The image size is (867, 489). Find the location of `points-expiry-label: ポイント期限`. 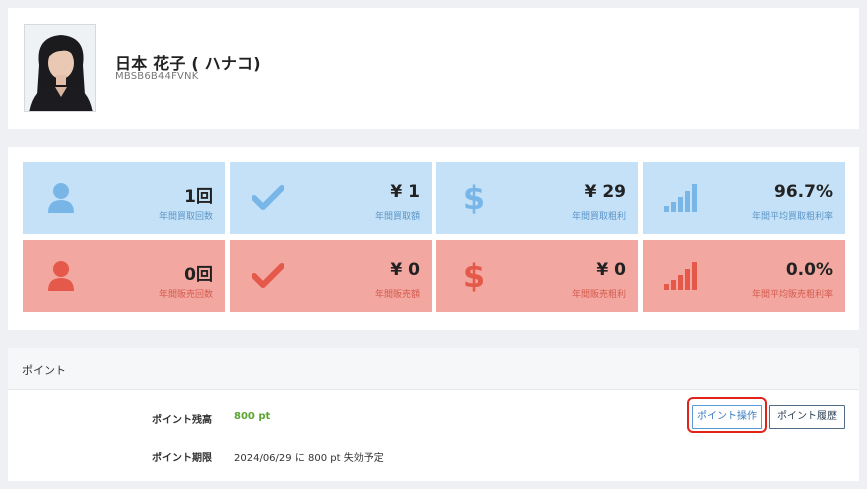

points-expiry-label: ポイント期限 is located at coordinates (182, 458).